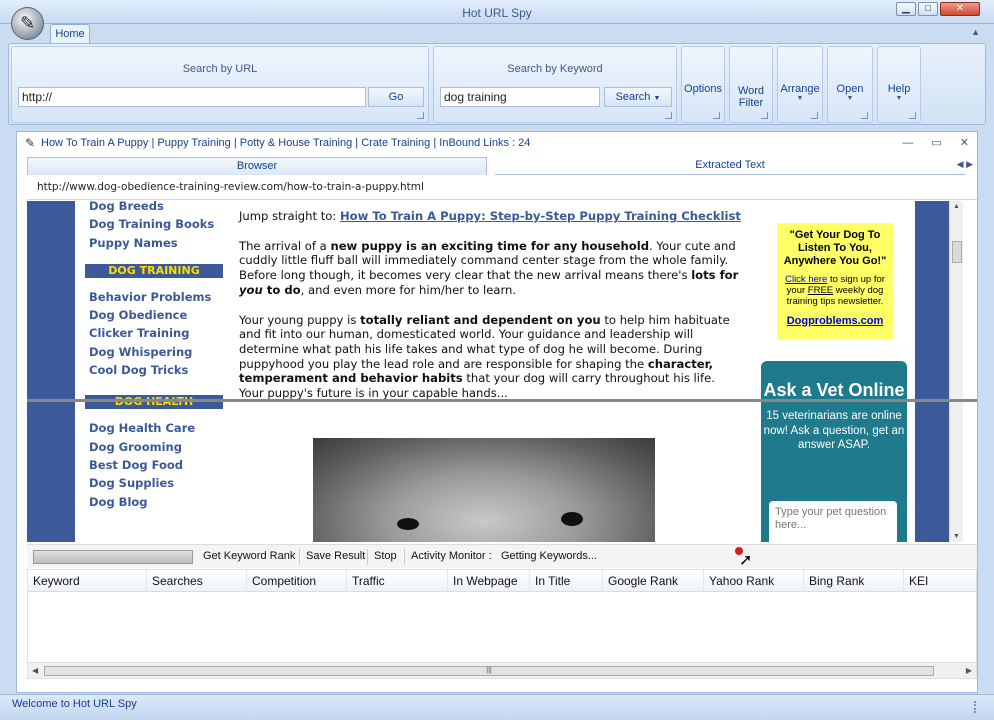 This screenshot has width=994, height=720. Describe the element at coordinates (820, 290) in the screenshot. I see `text: FREE` at that location.